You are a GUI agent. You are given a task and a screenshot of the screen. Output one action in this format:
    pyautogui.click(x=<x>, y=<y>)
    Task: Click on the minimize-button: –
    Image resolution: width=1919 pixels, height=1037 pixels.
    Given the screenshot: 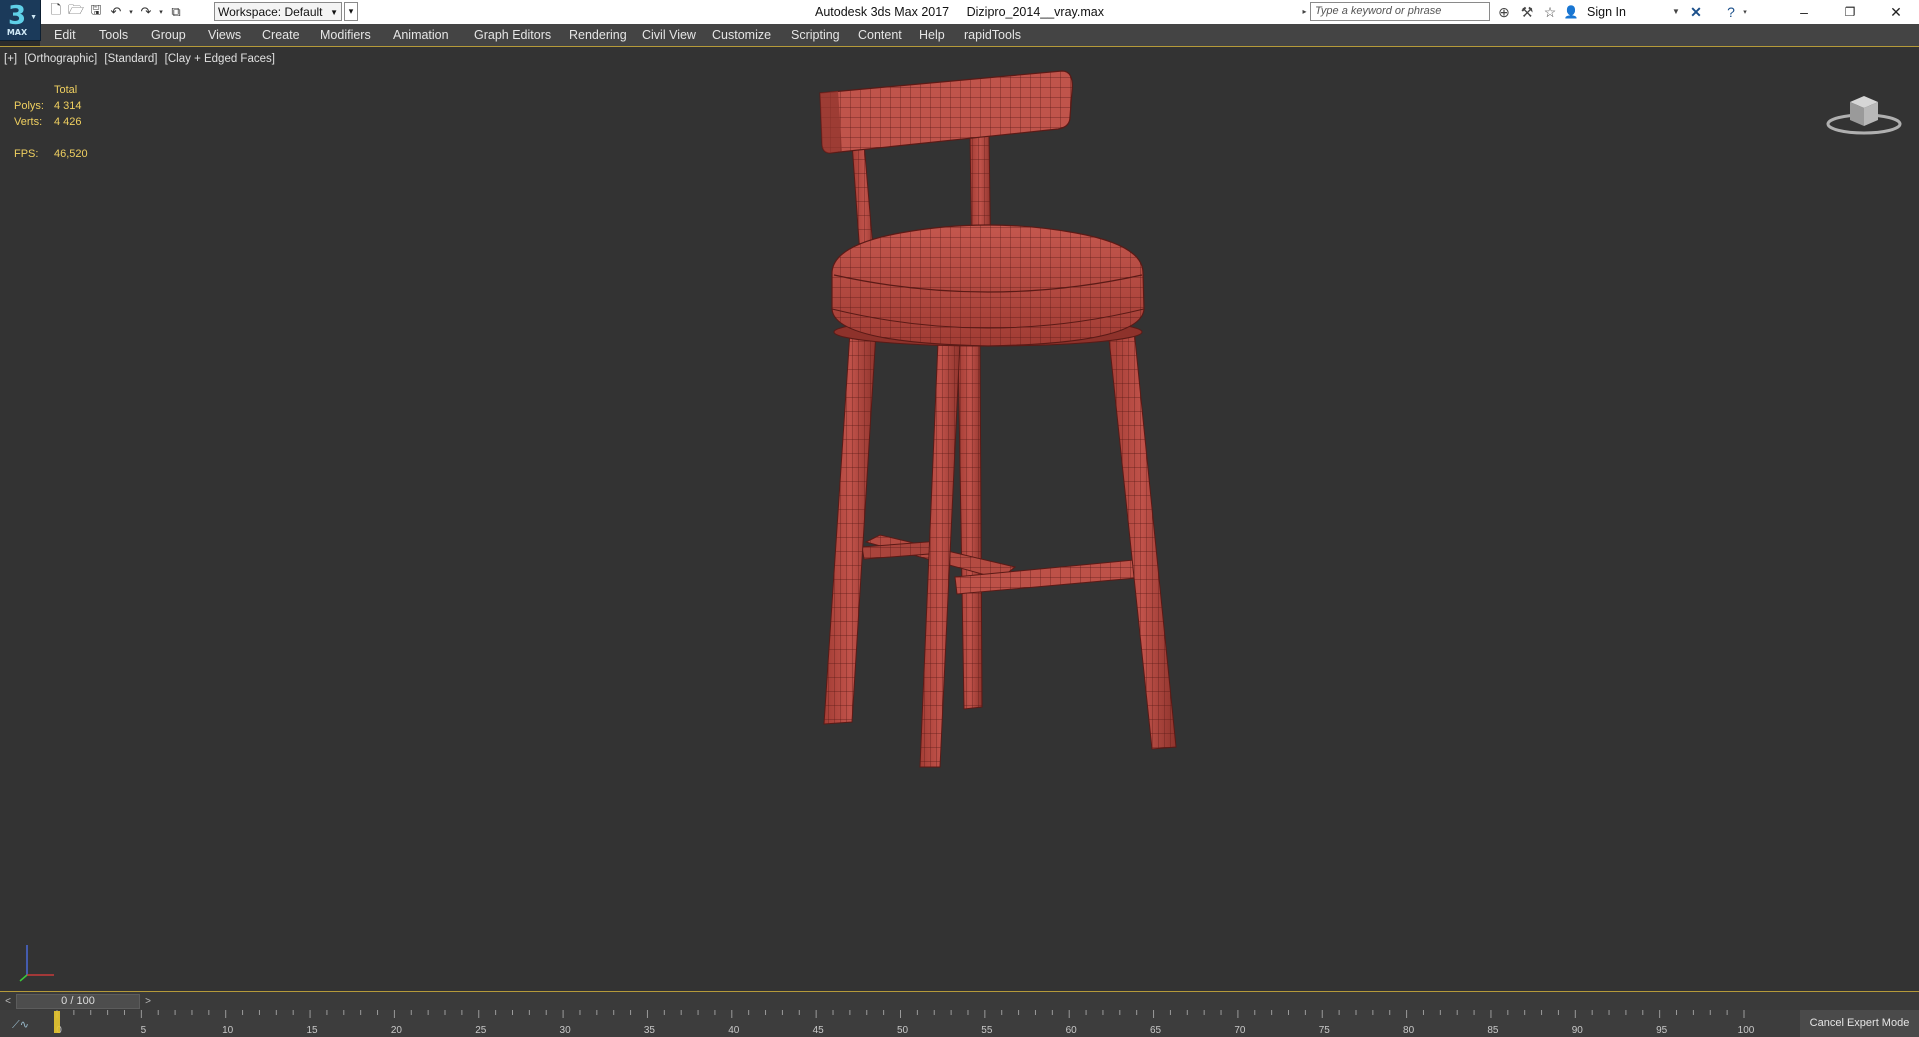 What is the action you would take?
    pyautogui.click(x=1804, y=12)
    